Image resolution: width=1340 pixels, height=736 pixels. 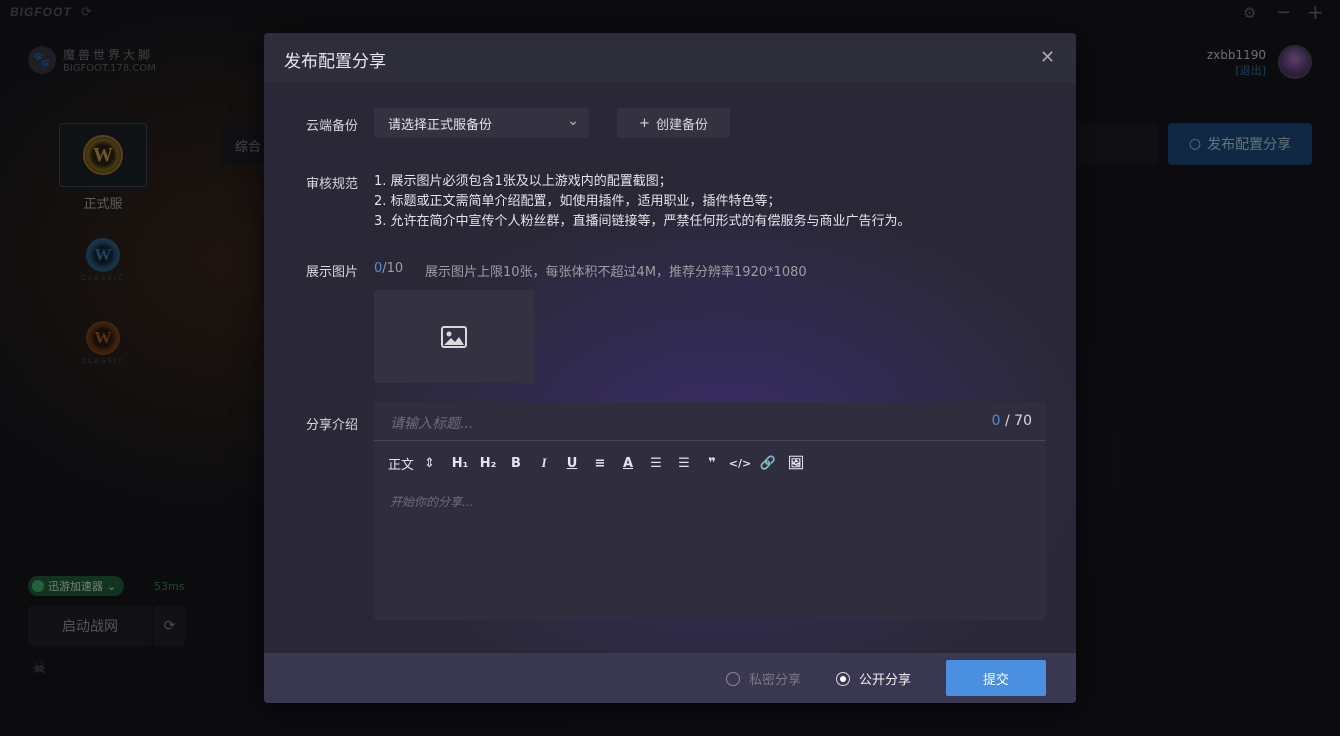 What do you see at coordinates (335, 62) in the screenshot?
I see `modal-title: 发布配置分享` at bounding box center [335, 62].